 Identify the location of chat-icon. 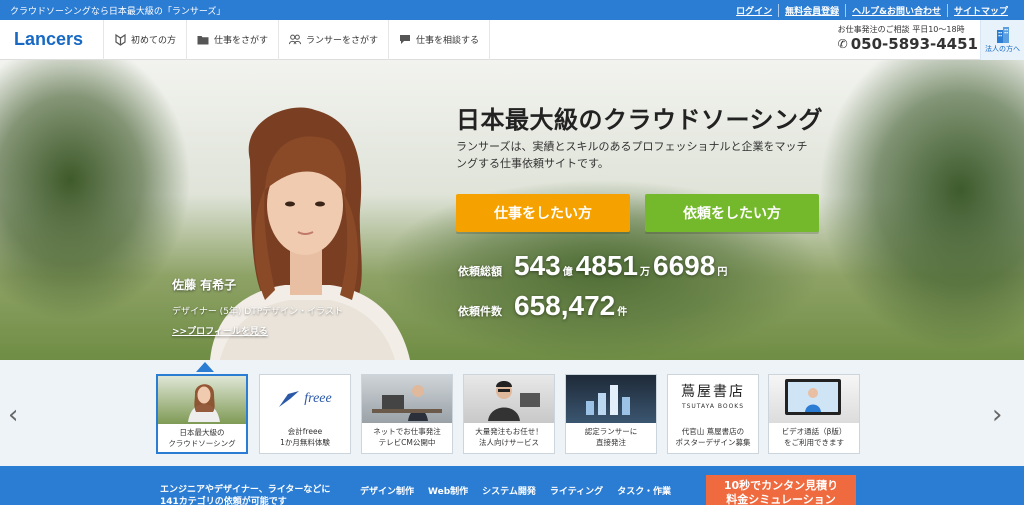
(405, 40).